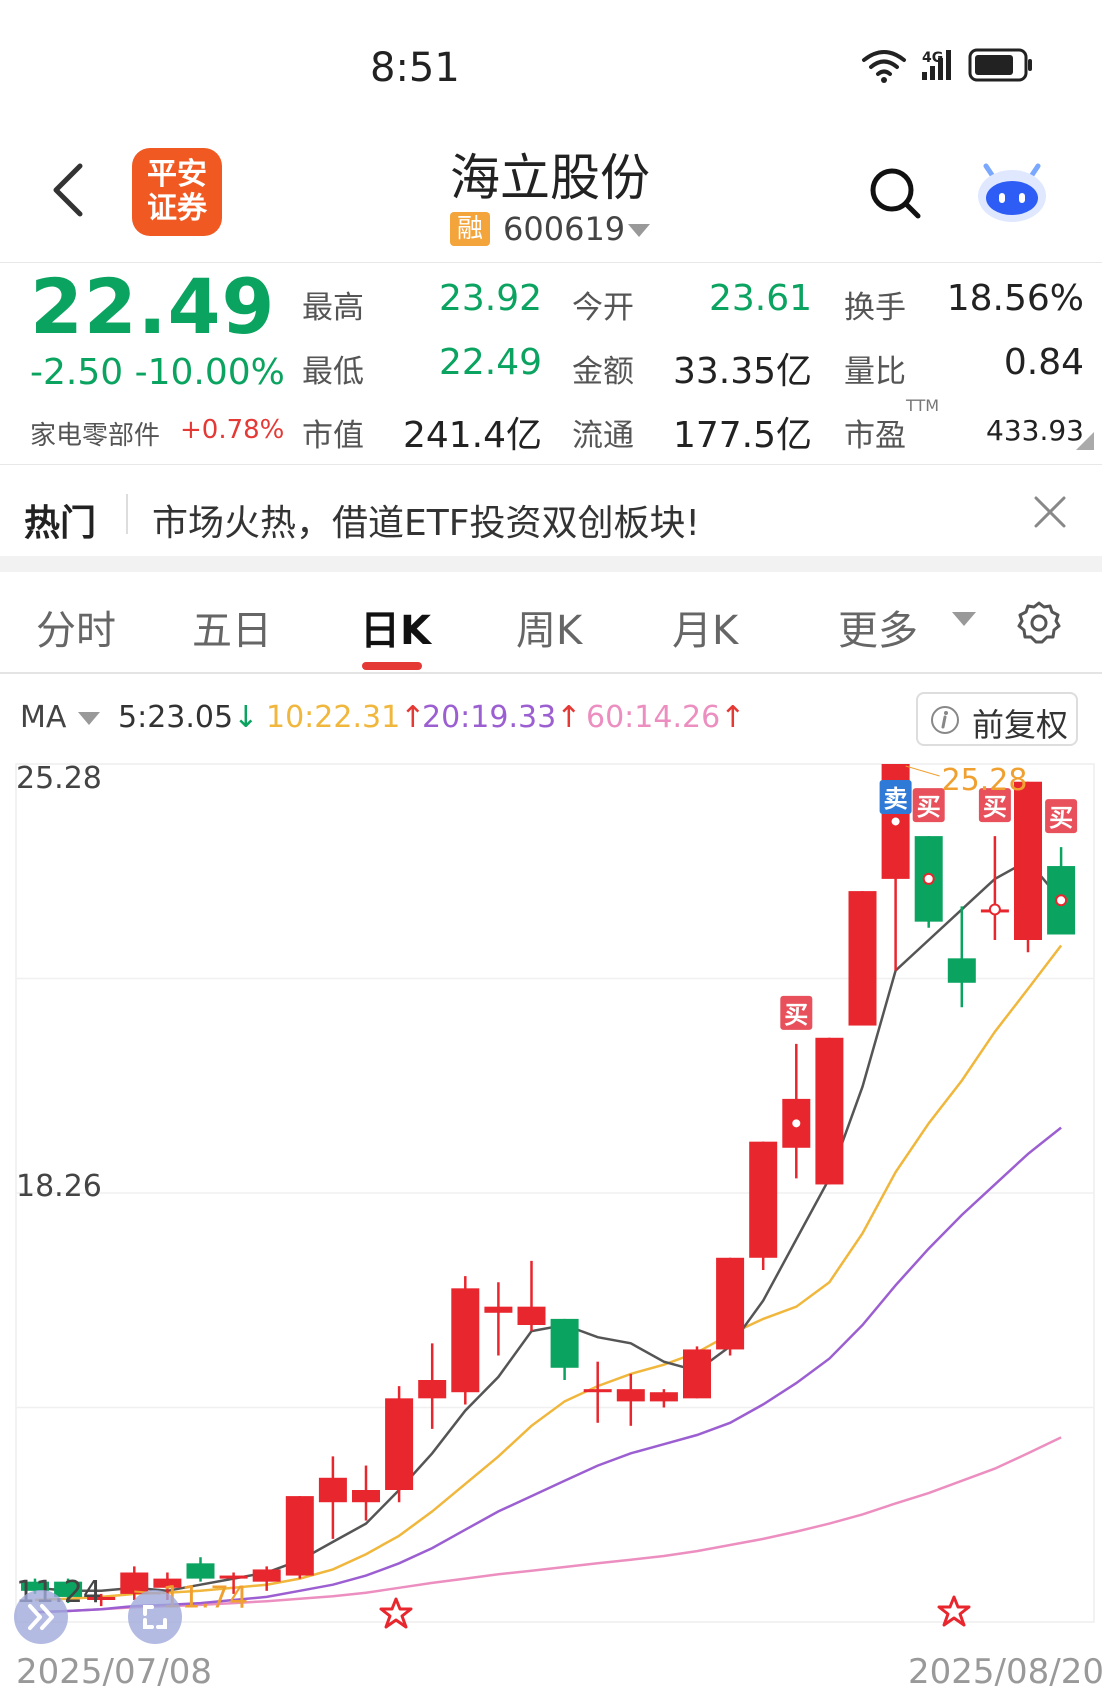 The width and height of the screenshot is (1102, 1691). I want to click on ma5-value: 5:23.05↓, so click(188, 717).